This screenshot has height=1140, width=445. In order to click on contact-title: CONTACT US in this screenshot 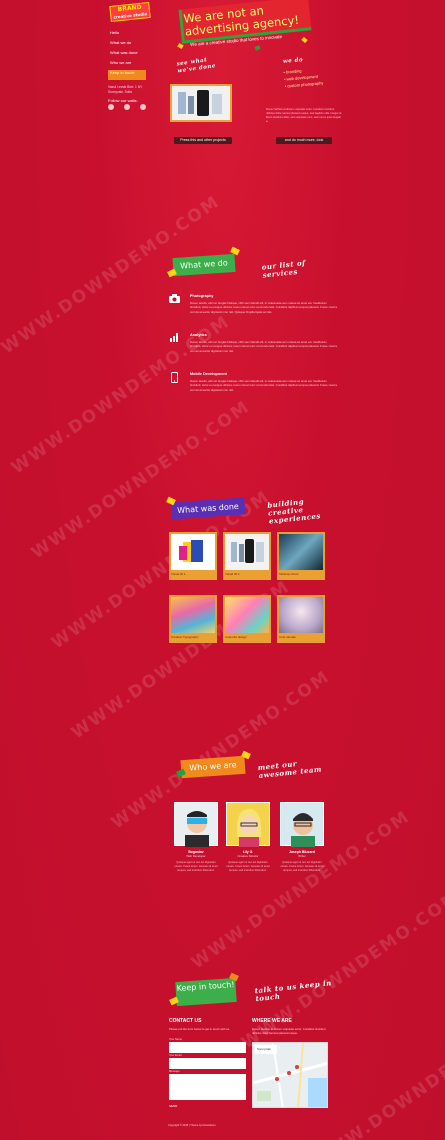, I will do `click(185, 1021)`.